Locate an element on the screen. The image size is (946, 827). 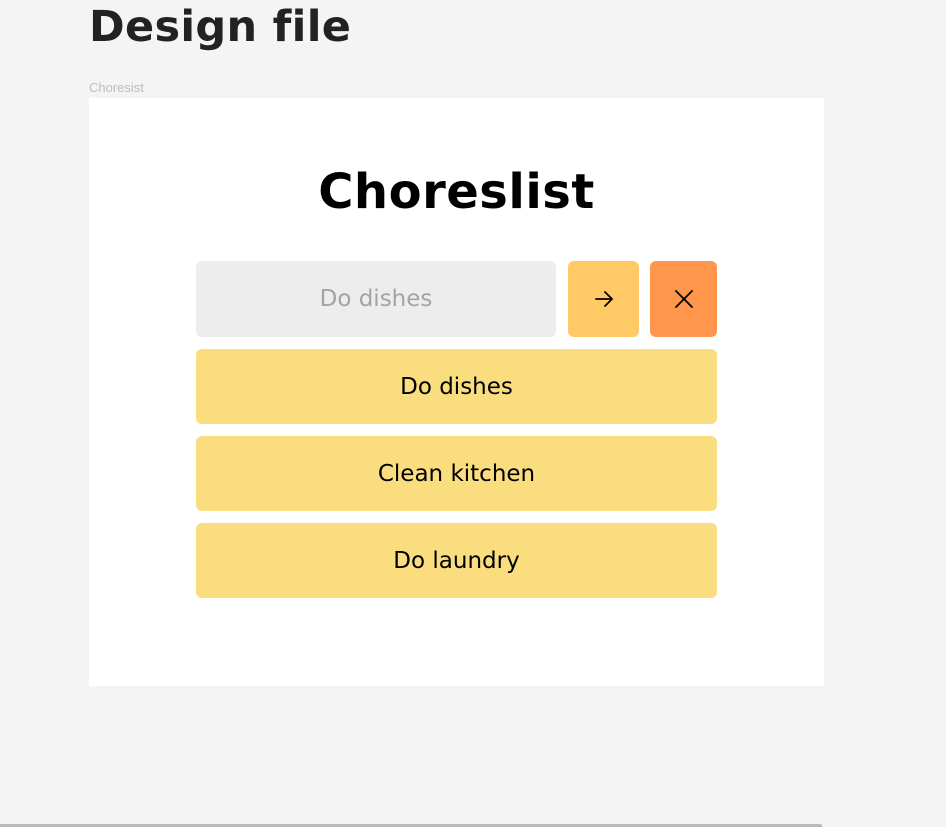
app-title: Choreslist is located at coordinates (456, 192).